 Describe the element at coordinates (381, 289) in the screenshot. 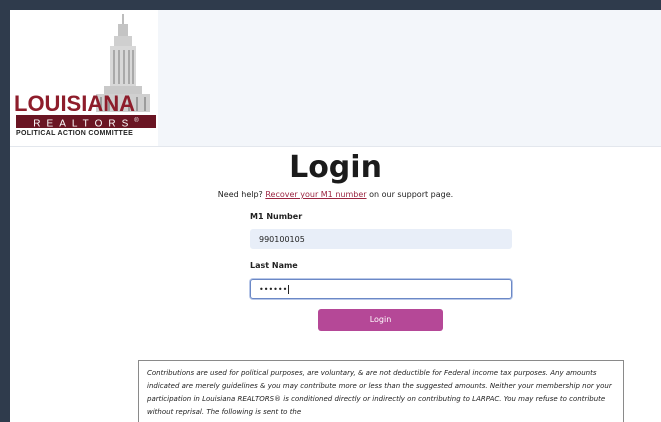

I see `last-name-input: ••••••` at that location.